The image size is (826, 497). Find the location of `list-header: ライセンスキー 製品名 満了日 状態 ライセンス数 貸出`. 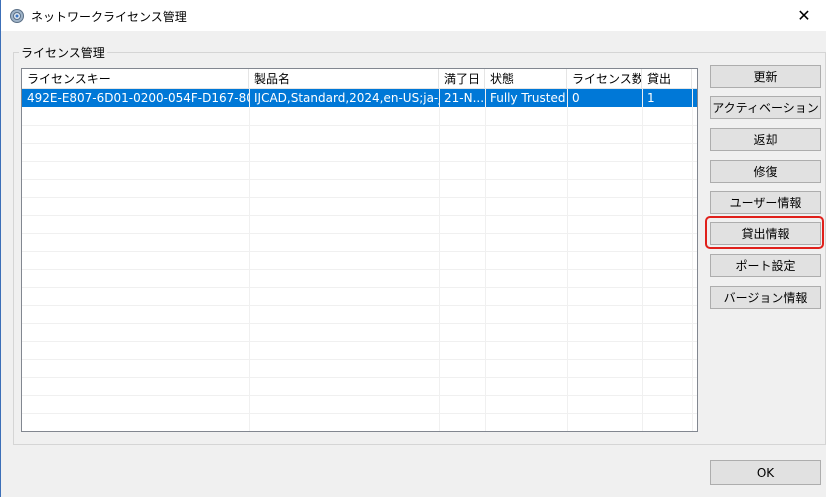

list-header: ライセンスキー 製品名 満了日 状態 ライセンス数 貸出 is located at coordinates (359, 79).